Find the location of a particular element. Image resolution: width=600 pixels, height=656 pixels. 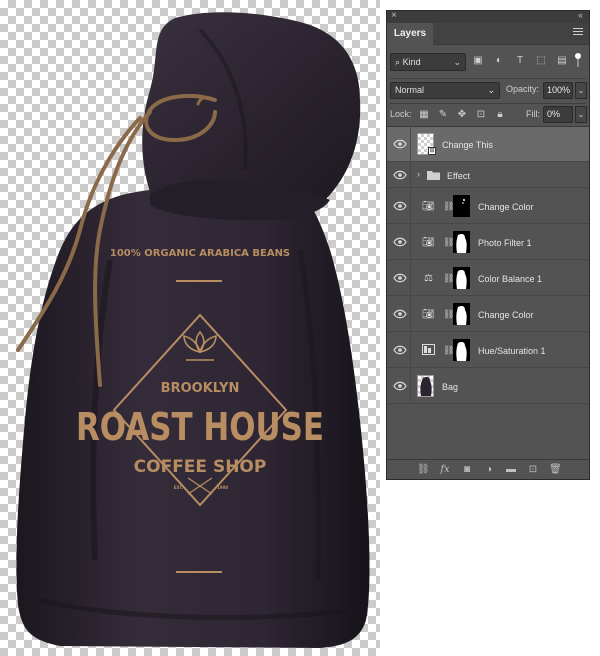

chevron-right-icon: › is located at coordinates (418, 174).